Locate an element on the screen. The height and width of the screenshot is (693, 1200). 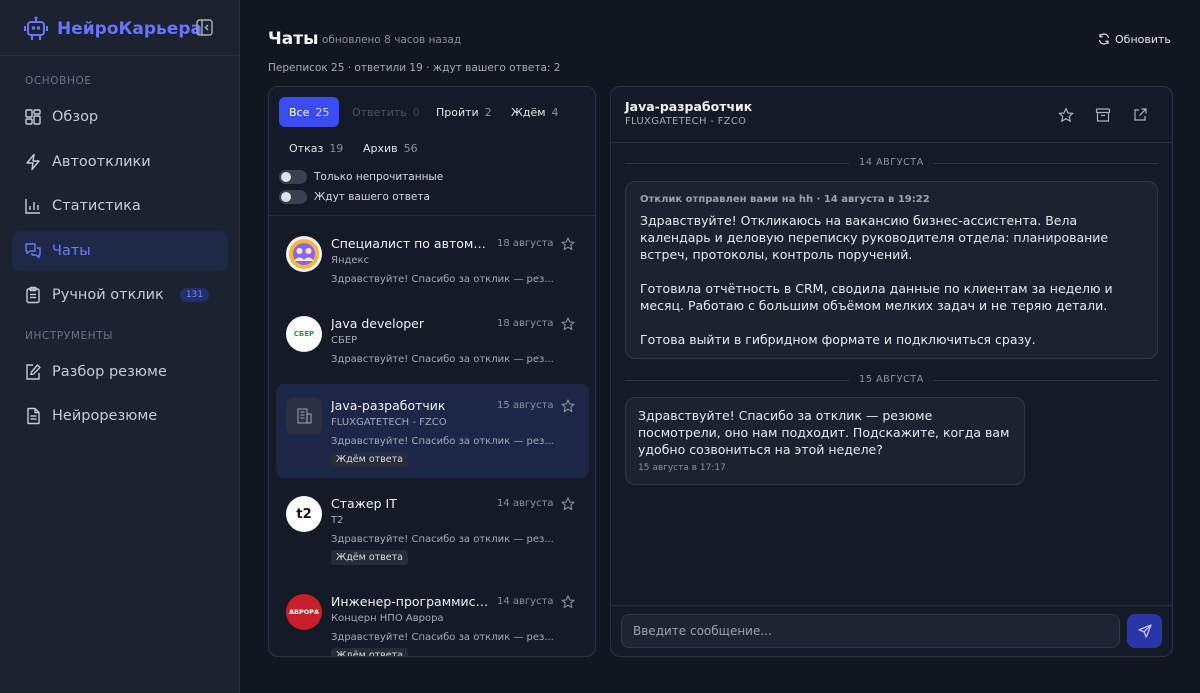
conversation-title: Java-разработчик is located at coordinates (689, 106).